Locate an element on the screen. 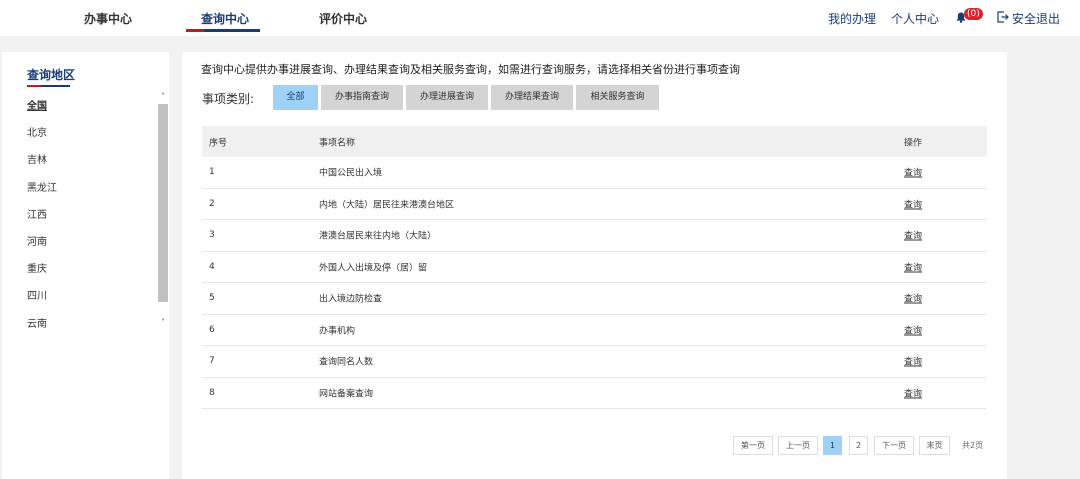  category-label: 事项类别: is located at coordinates (228, 99).